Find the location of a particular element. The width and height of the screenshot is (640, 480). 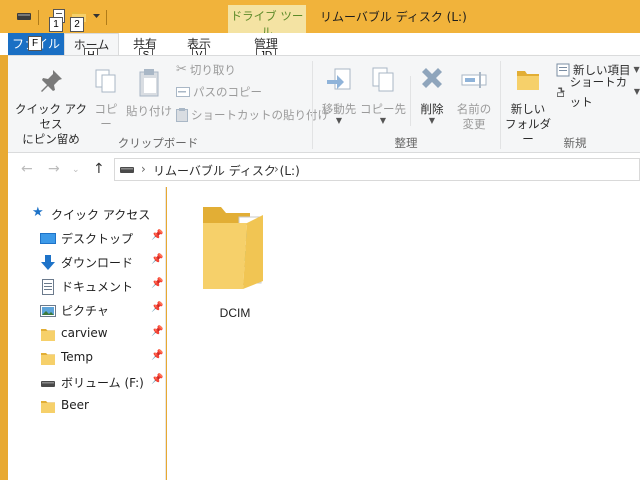

copy-to-icon is located at coordinates (383, 79).